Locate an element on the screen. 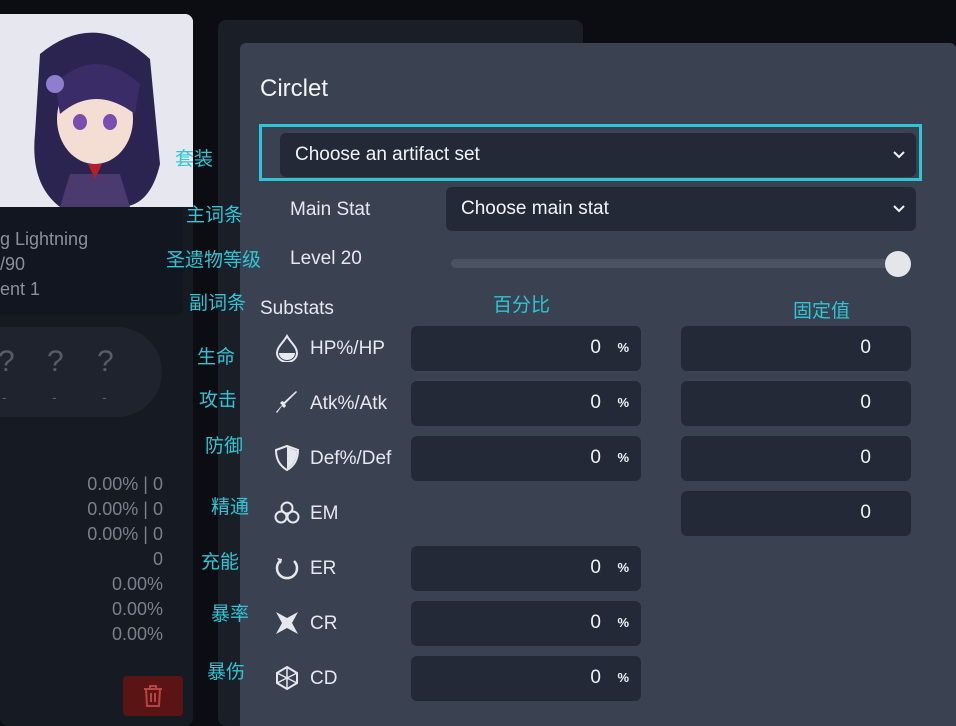 This screenshot has width=956, height=726. substat-name: Def%/Def is located at coordinates (351, 458).